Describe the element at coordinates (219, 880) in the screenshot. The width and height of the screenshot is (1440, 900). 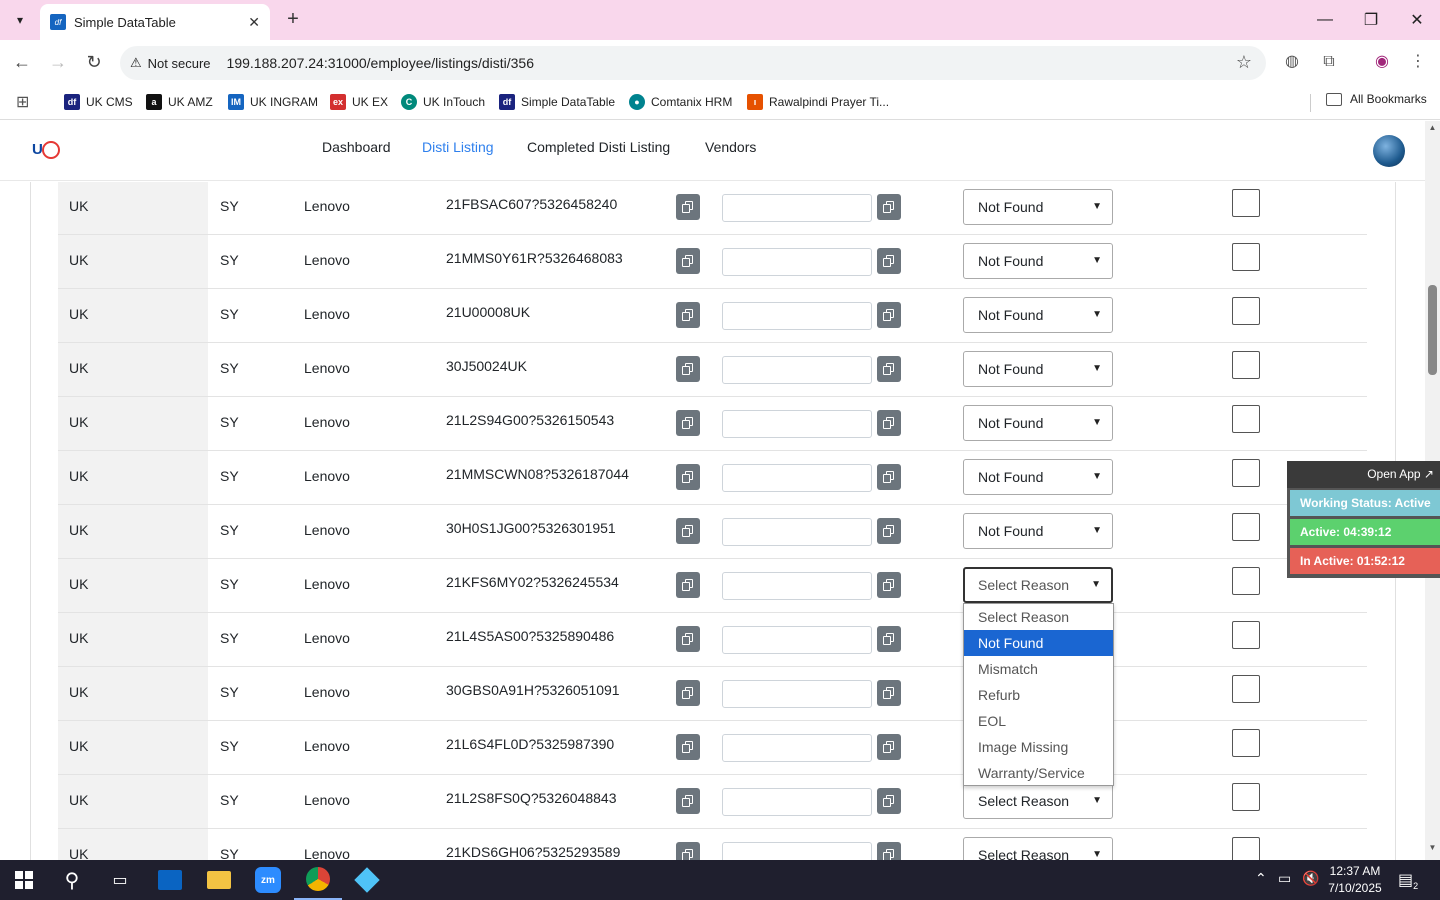
I see `file-explorer-icon` at that location.